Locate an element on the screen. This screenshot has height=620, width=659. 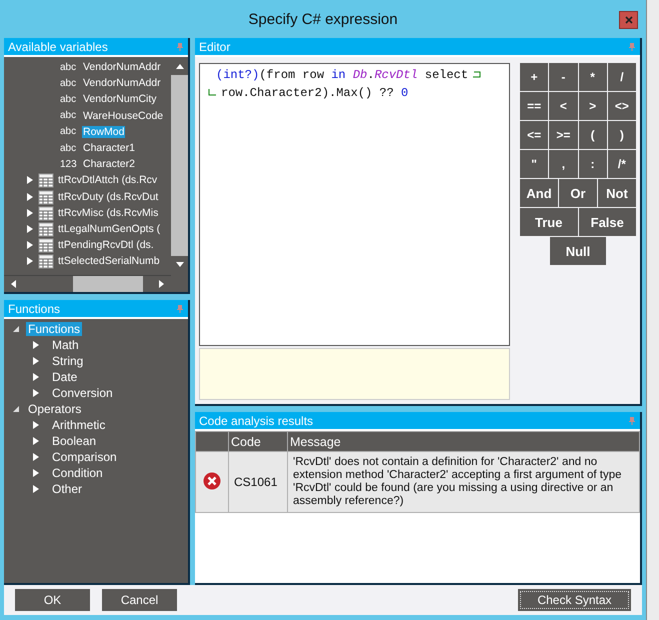
variable-item: Character2 is located at coordinates (109, 164).